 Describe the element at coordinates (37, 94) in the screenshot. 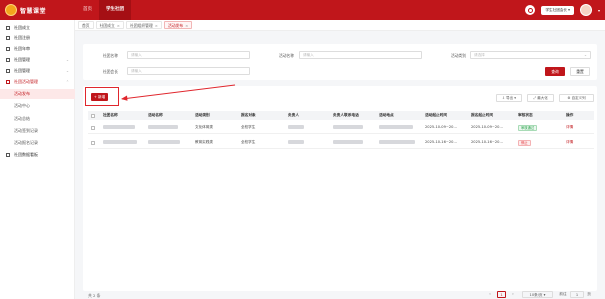

I see `sidebar-subitem-publish: 活动发布` at that location.